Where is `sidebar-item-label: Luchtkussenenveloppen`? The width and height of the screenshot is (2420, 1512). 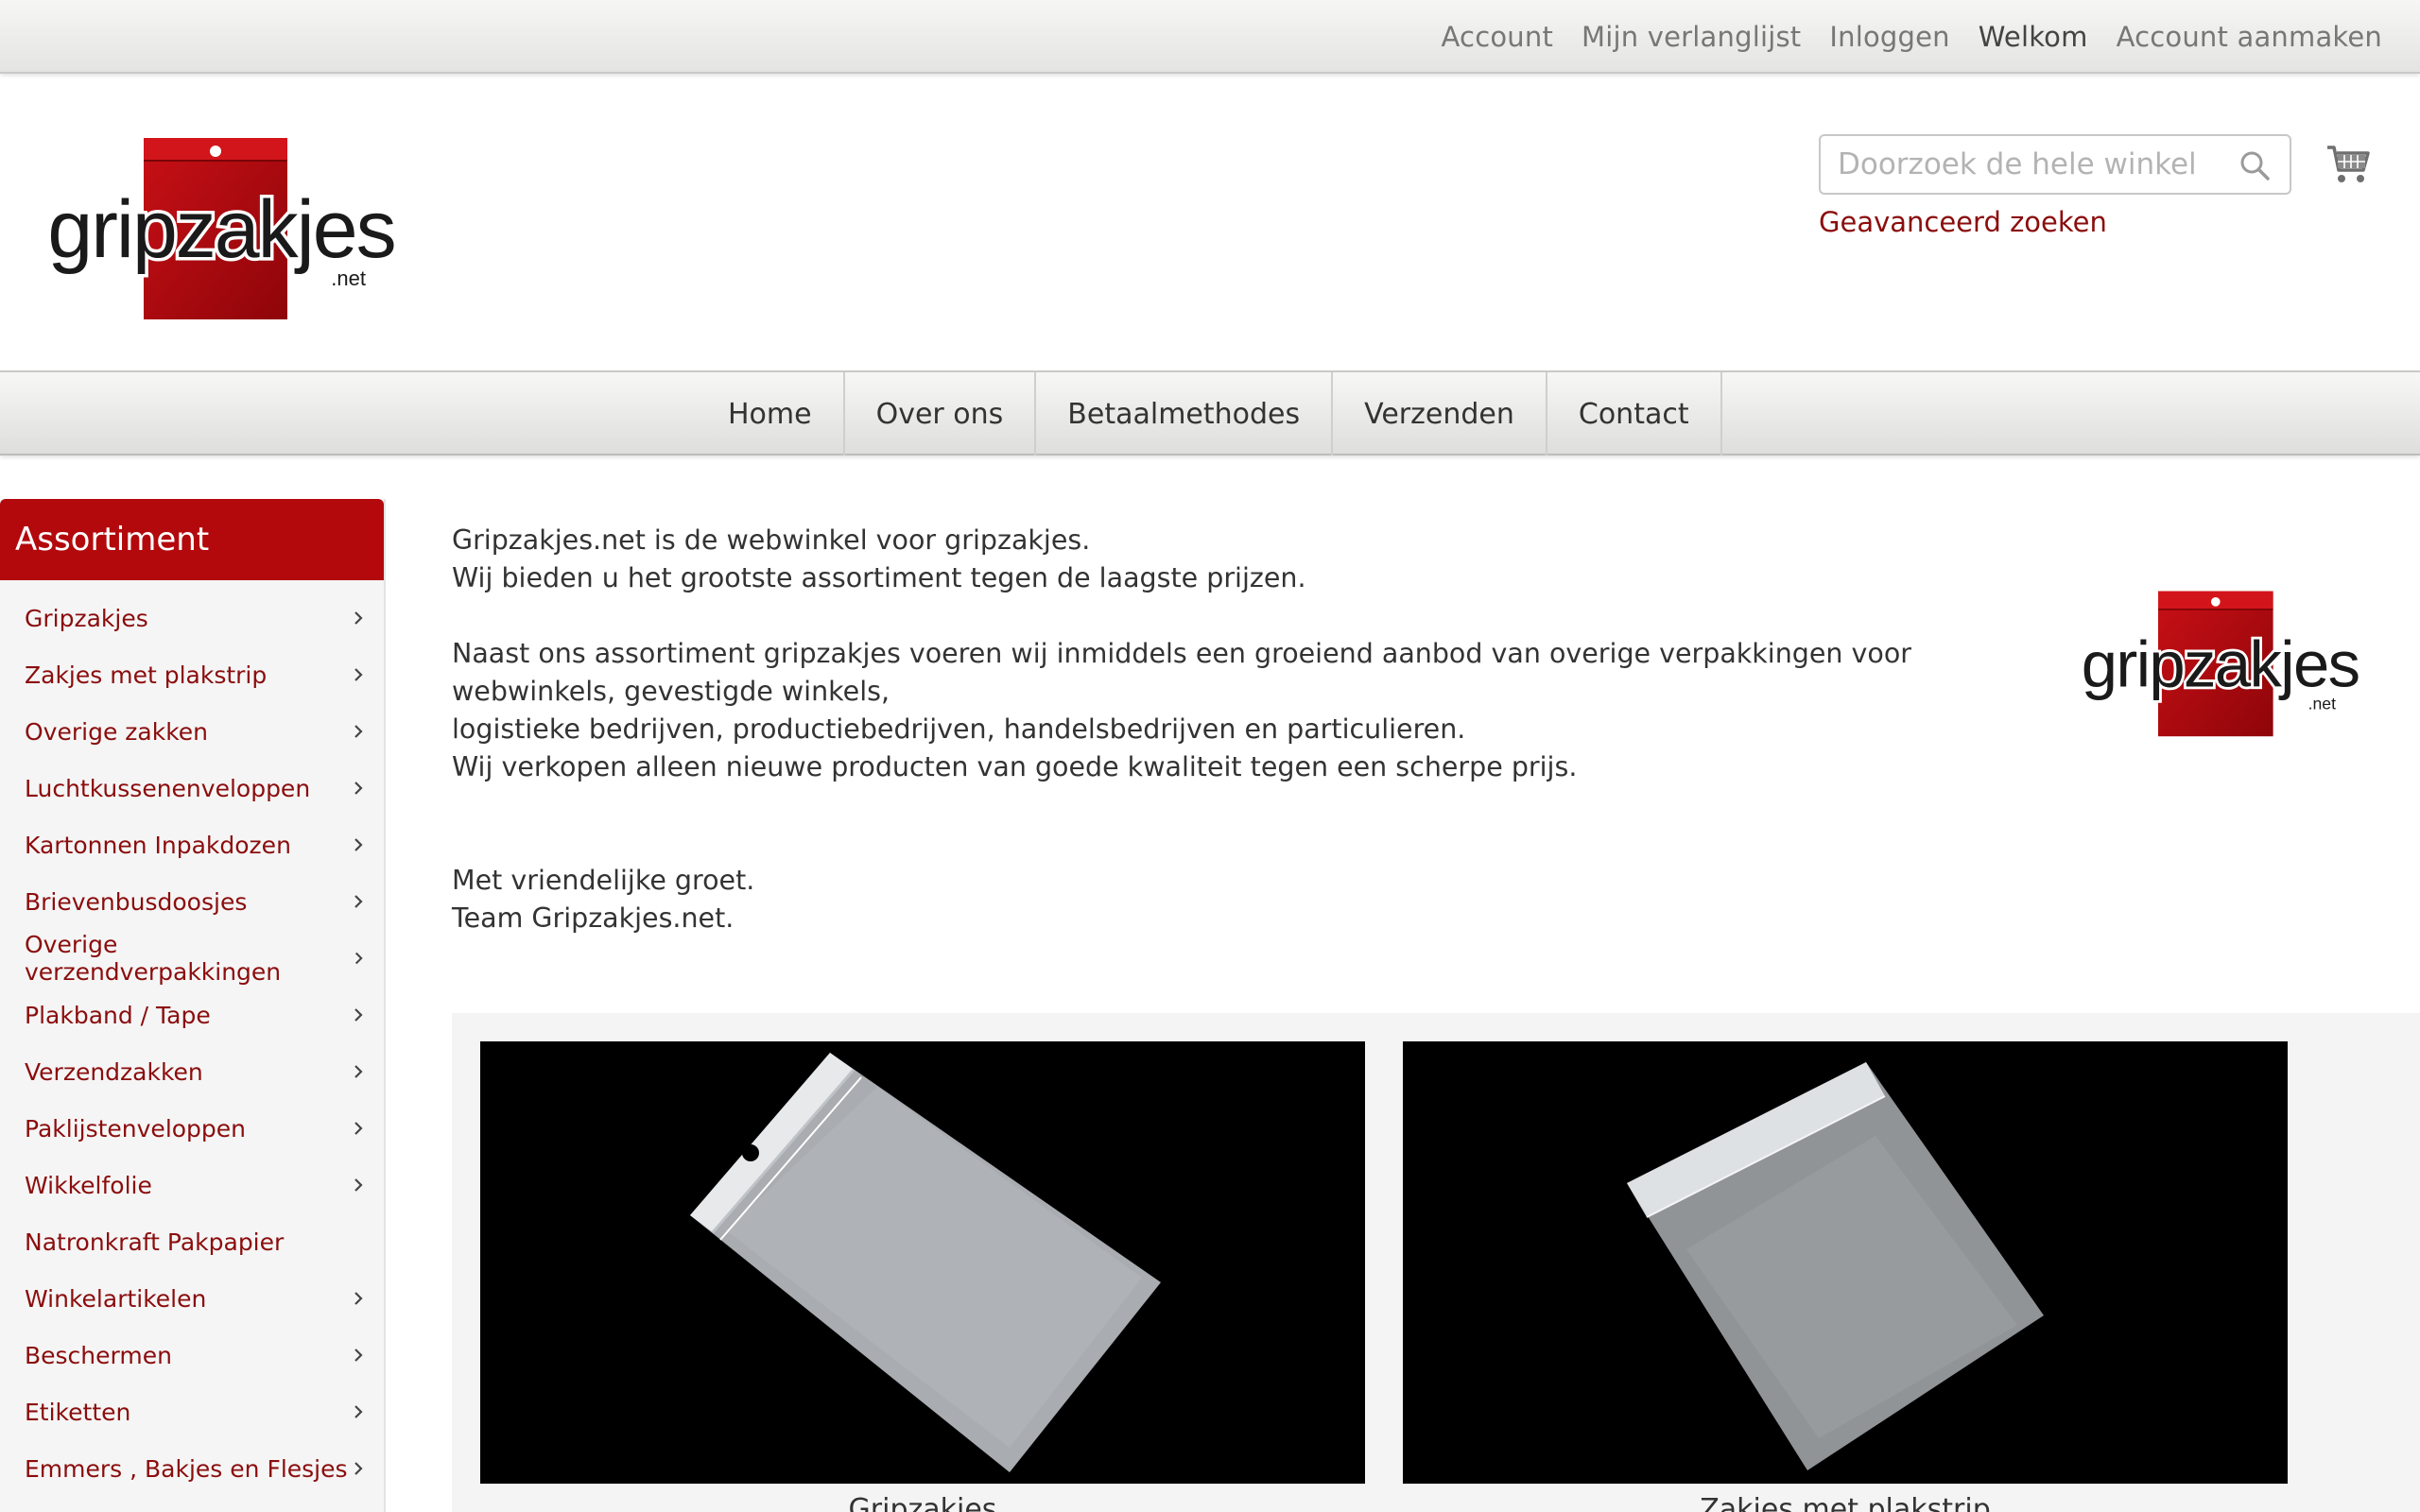 sidebar-item-label: Luchtkussenenveloppen is located at coordinates (168, 788).